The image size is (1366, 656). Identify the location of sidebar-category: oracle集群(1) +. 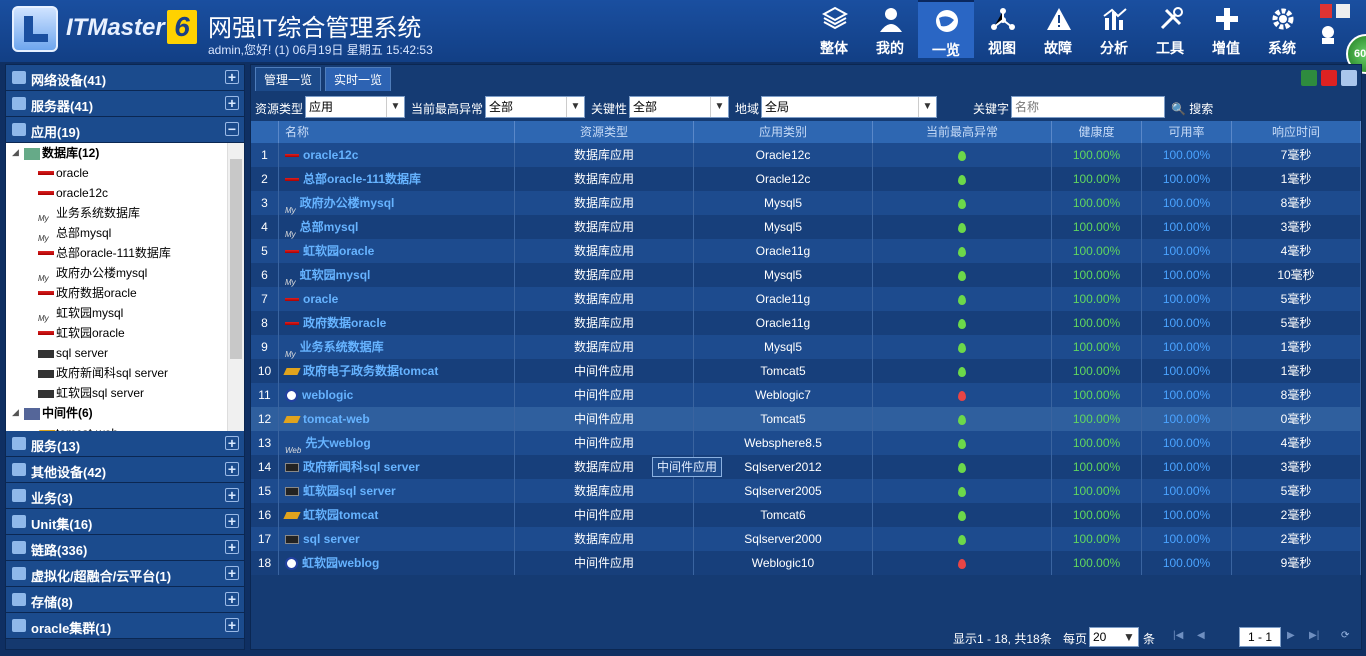
(125, 626).